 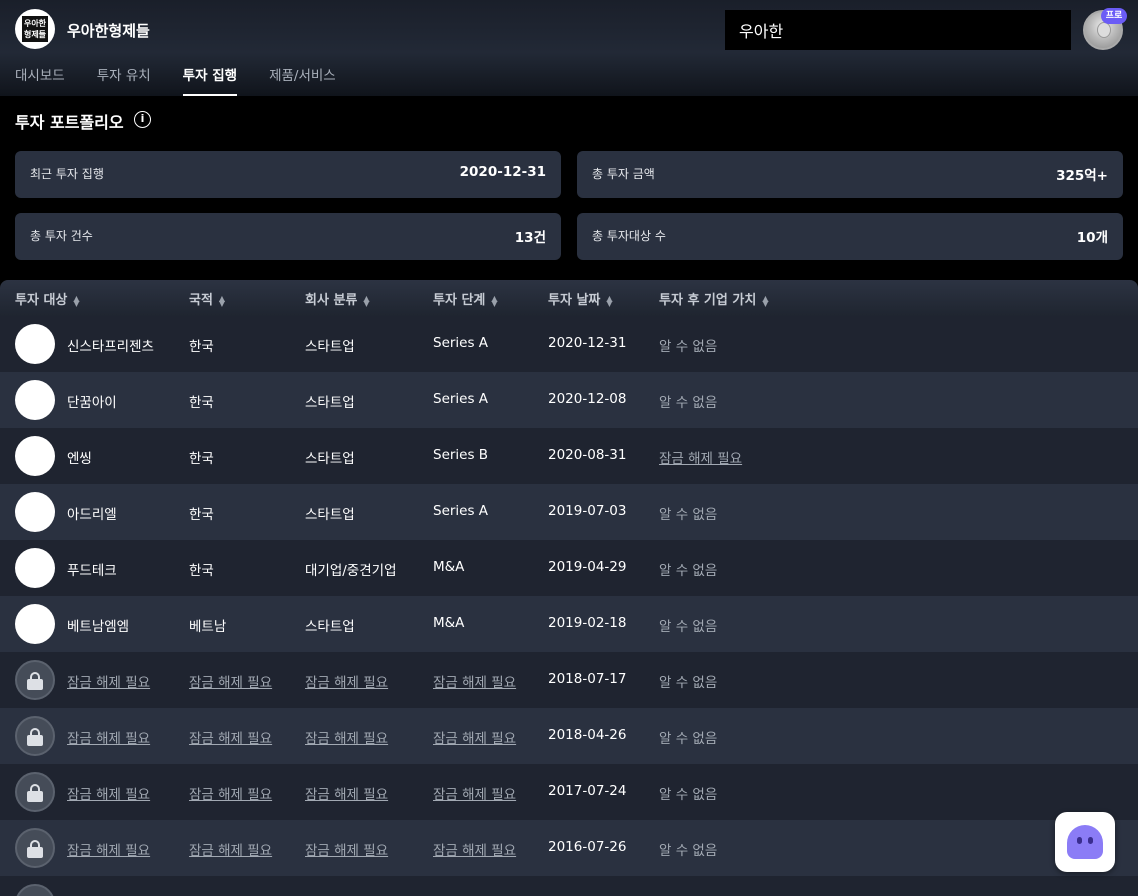 I want to click on column-header-label: 투자 단계, so click(x=459, y=300).